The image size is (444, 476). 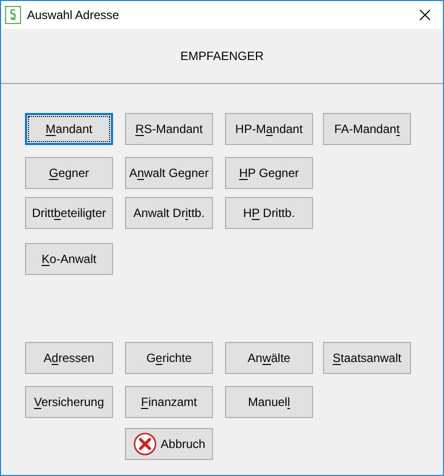 I want to click on address-button: Gegner, so click(x=69, y=173).